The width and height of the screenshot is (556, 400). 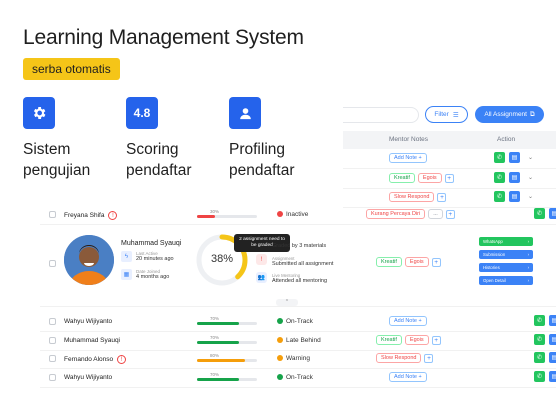 I want to click on mentoring-text: Attended all mentoring, so click(x=300, y=281).